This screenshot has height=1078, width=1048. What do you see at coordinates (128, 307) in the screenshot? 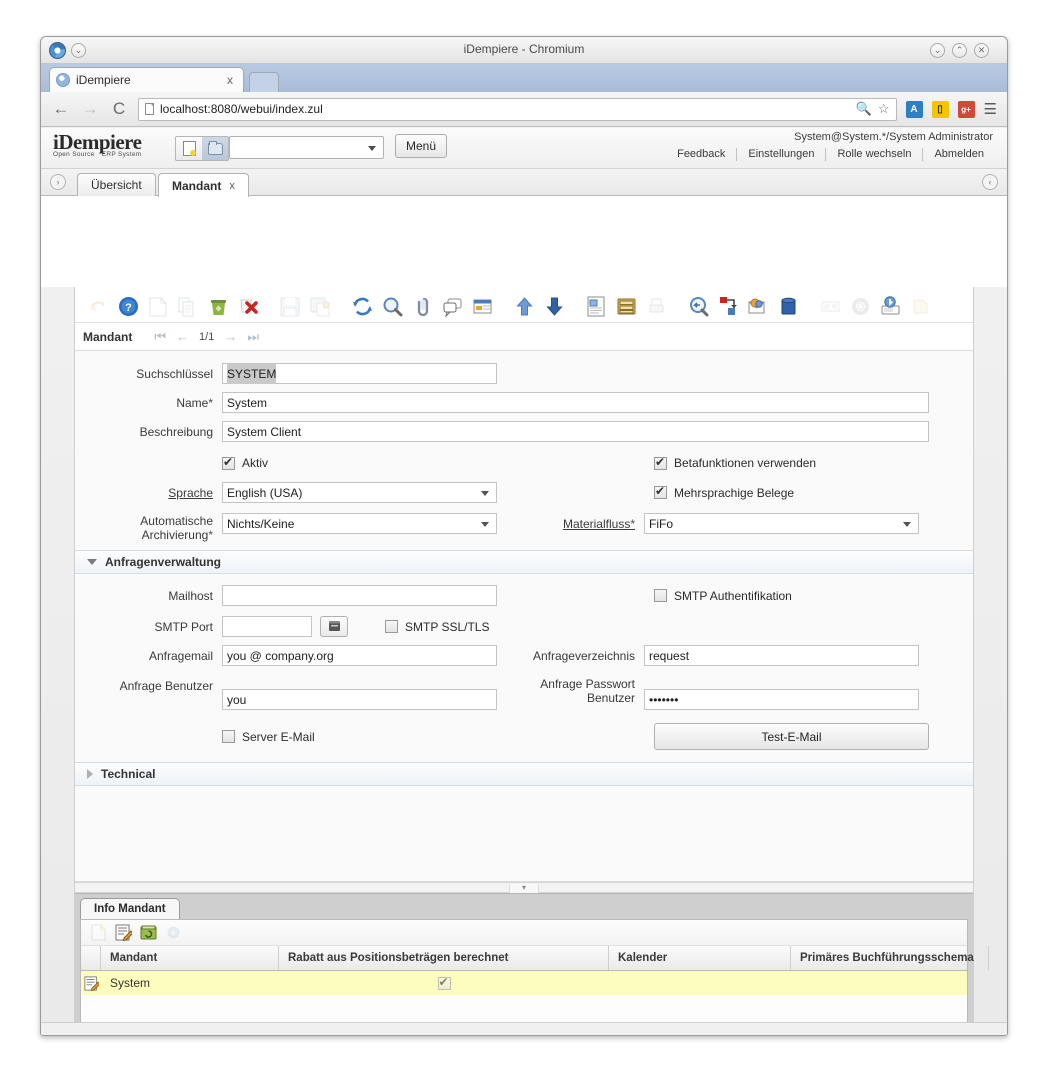
I see `help-icon: ?` at bounding box center [128, 307].